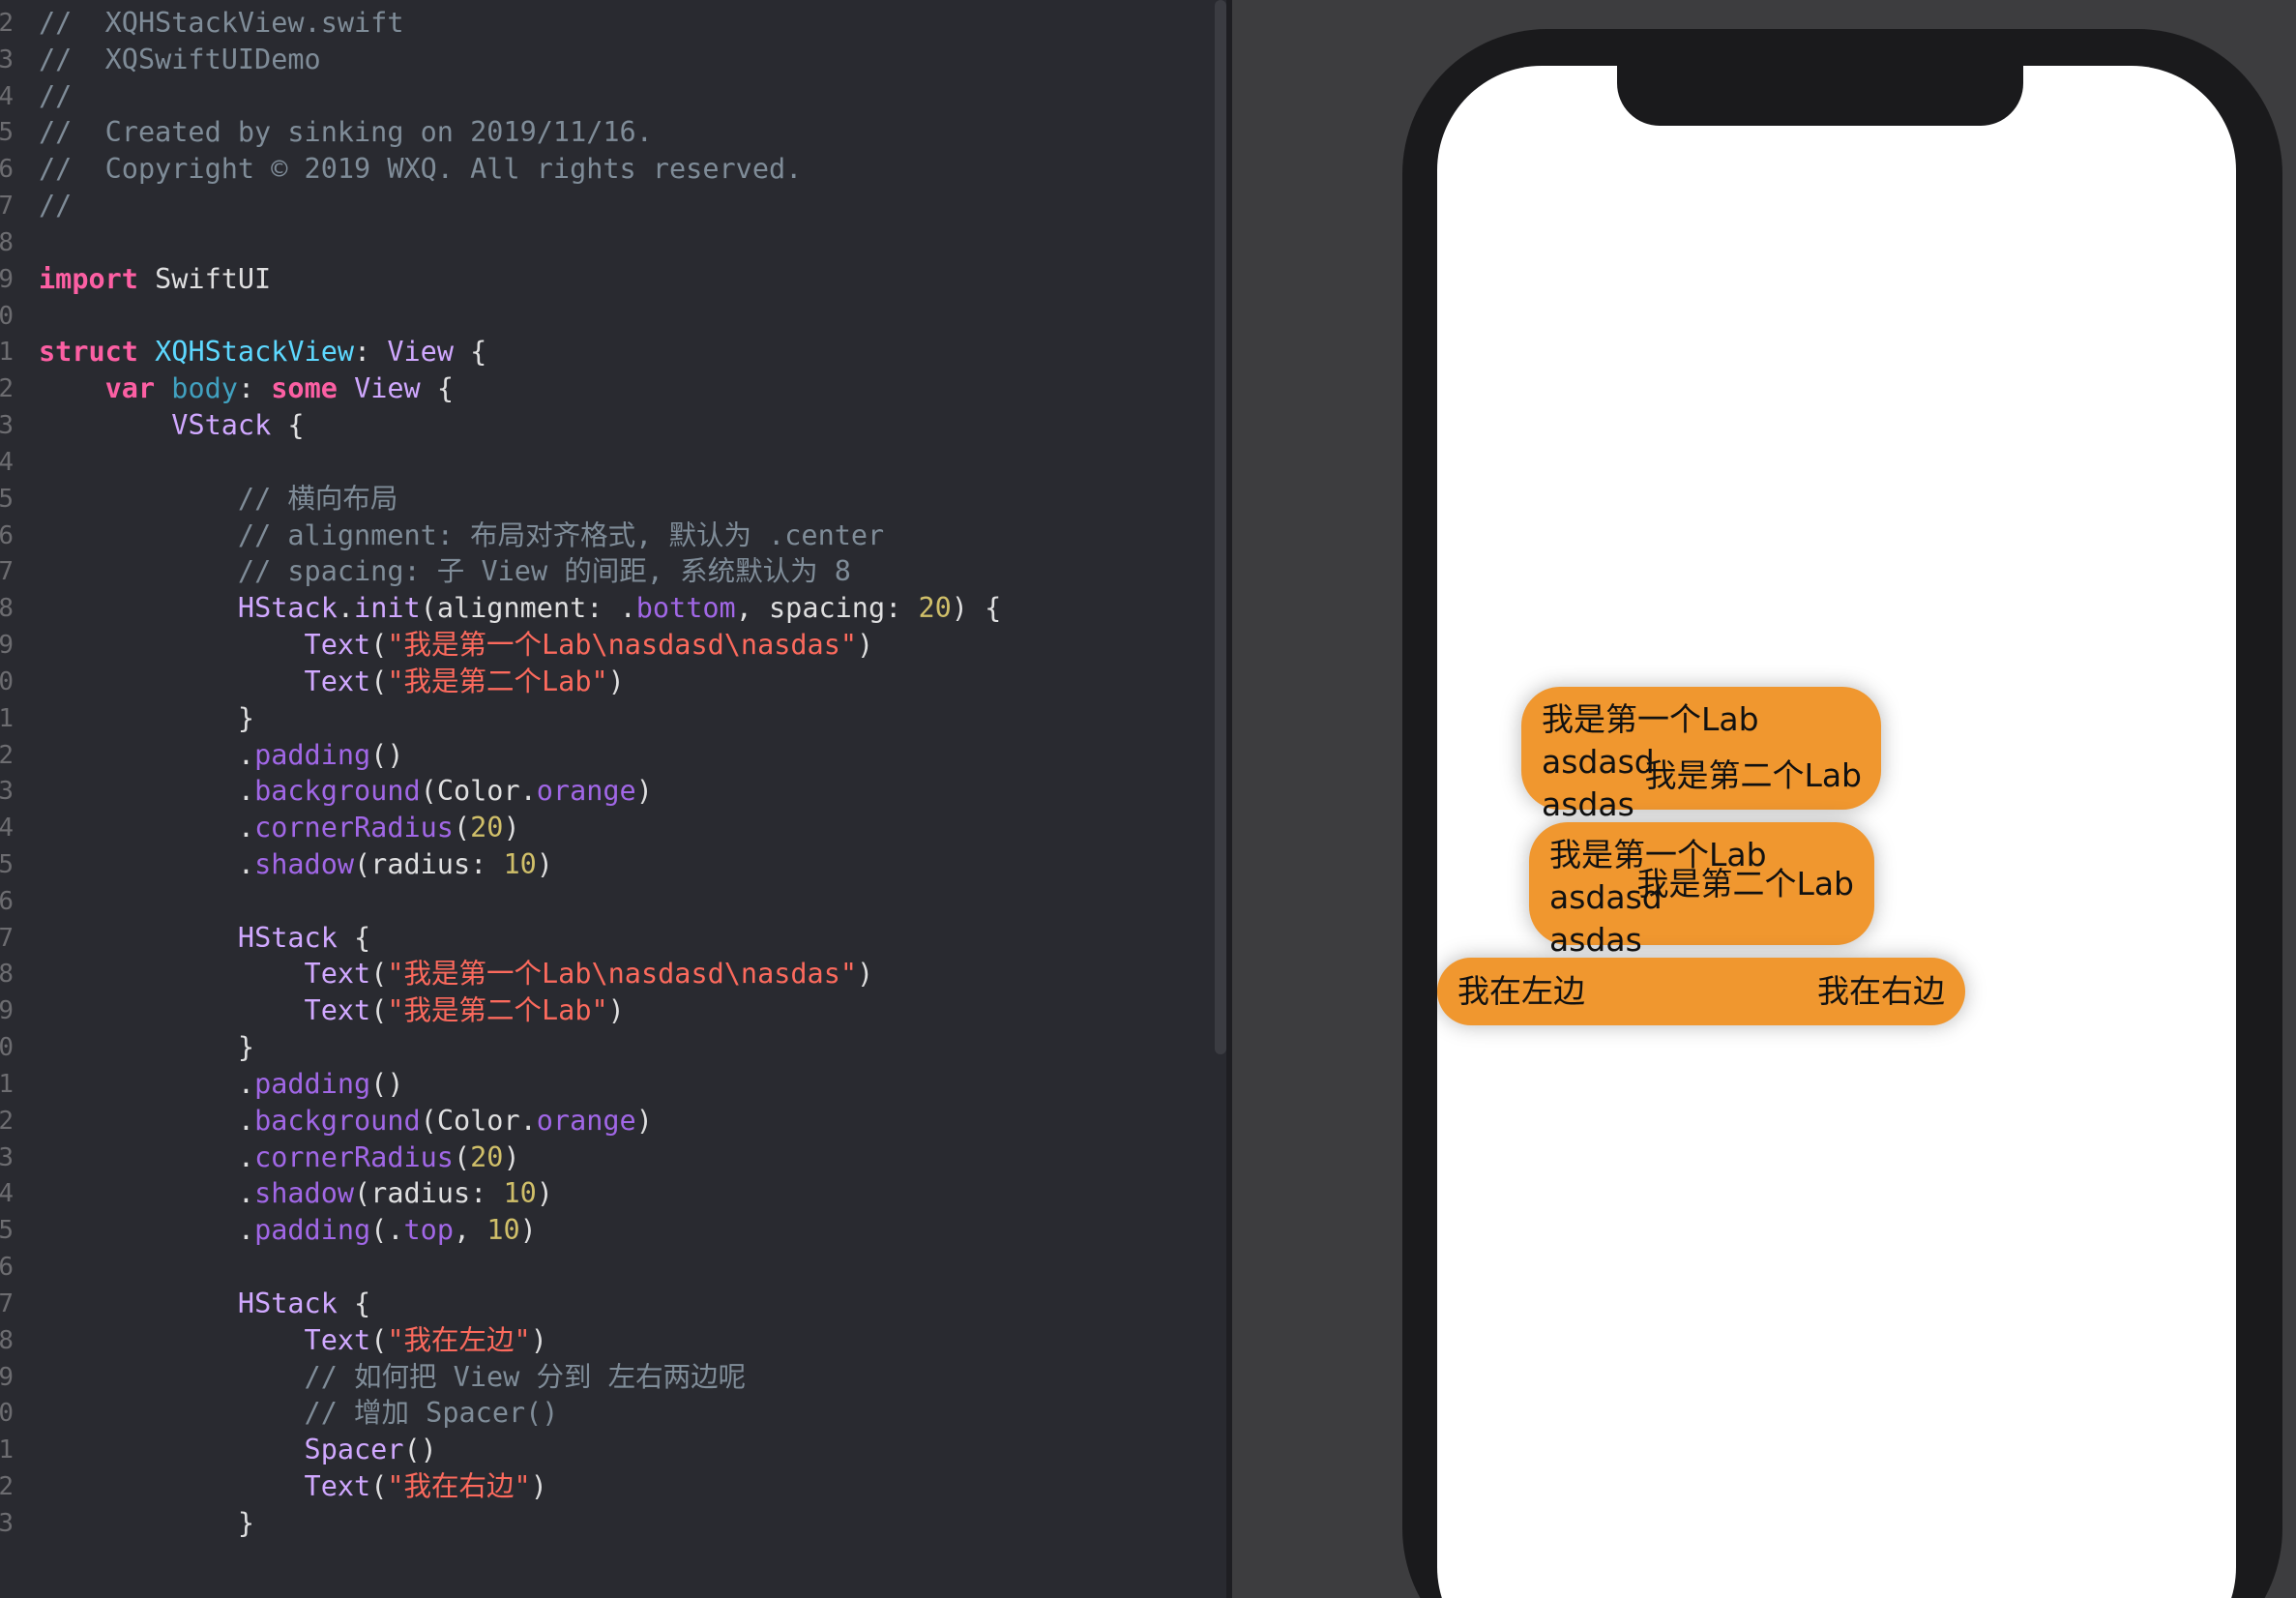 This screenshot has height=1598, width=2296. Describe the element at coordinates (561, 534) in the screenshot. I see `code-token: // alignment: 布局对齐格式, 默认为 .center` at that location.